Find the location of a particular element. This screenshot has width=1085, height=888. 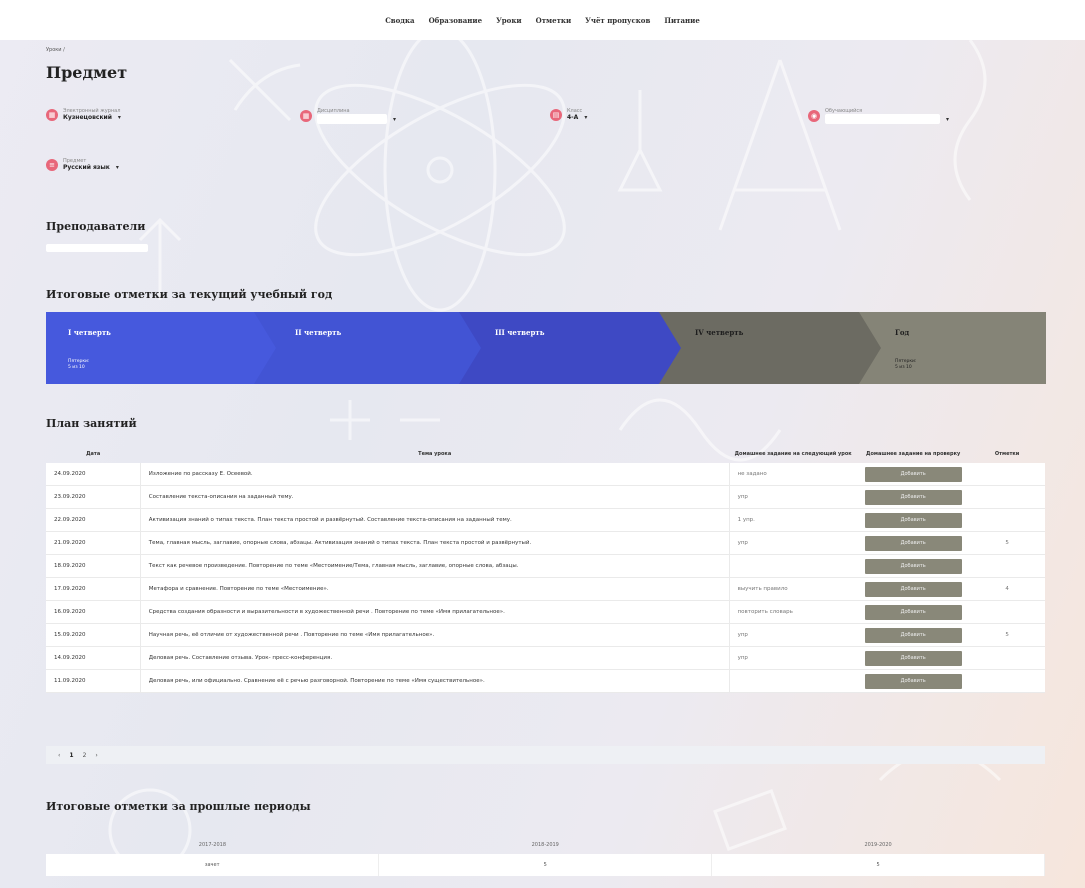

lesson-date: 22.09.2020 is located at coordinates (93, 520).